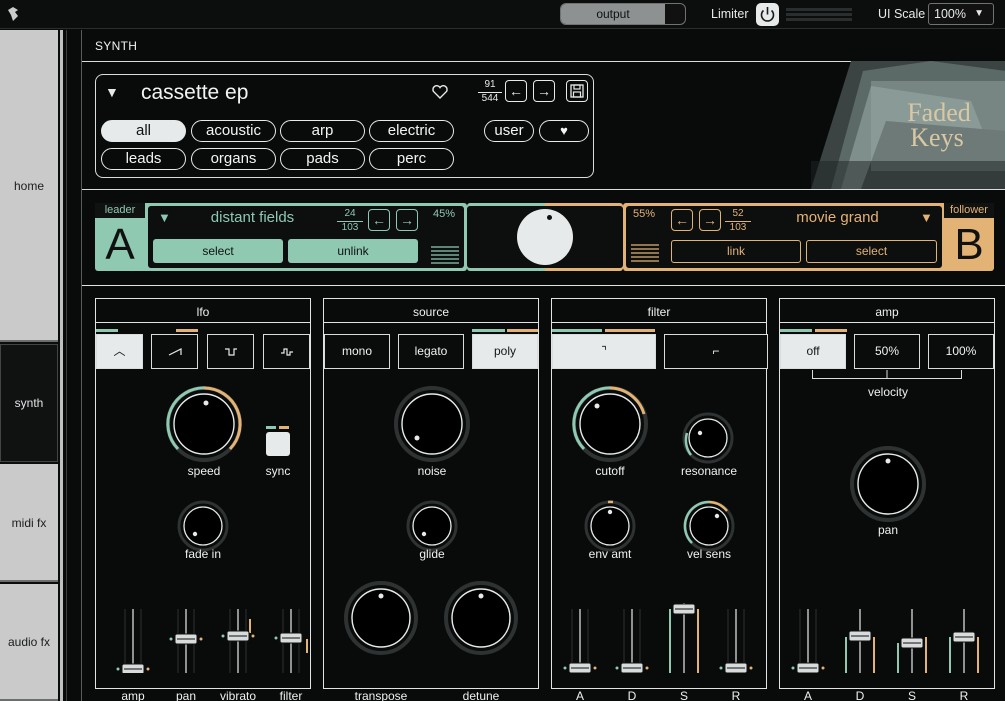  Describe the element at coordinates (908, 125) in the screenshot. I see `preset-artwork: Faded Keys` at that location.